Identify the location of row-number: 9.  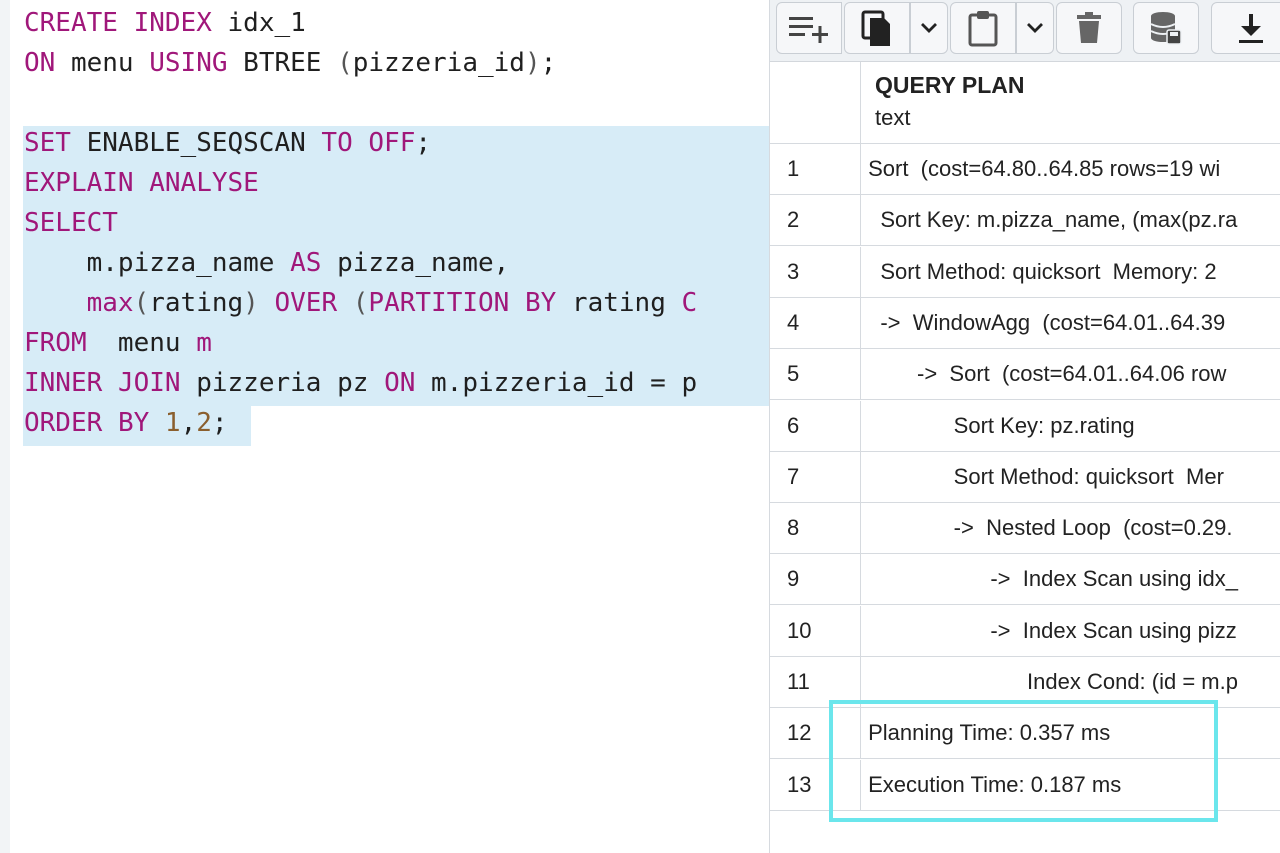
(815, 579).